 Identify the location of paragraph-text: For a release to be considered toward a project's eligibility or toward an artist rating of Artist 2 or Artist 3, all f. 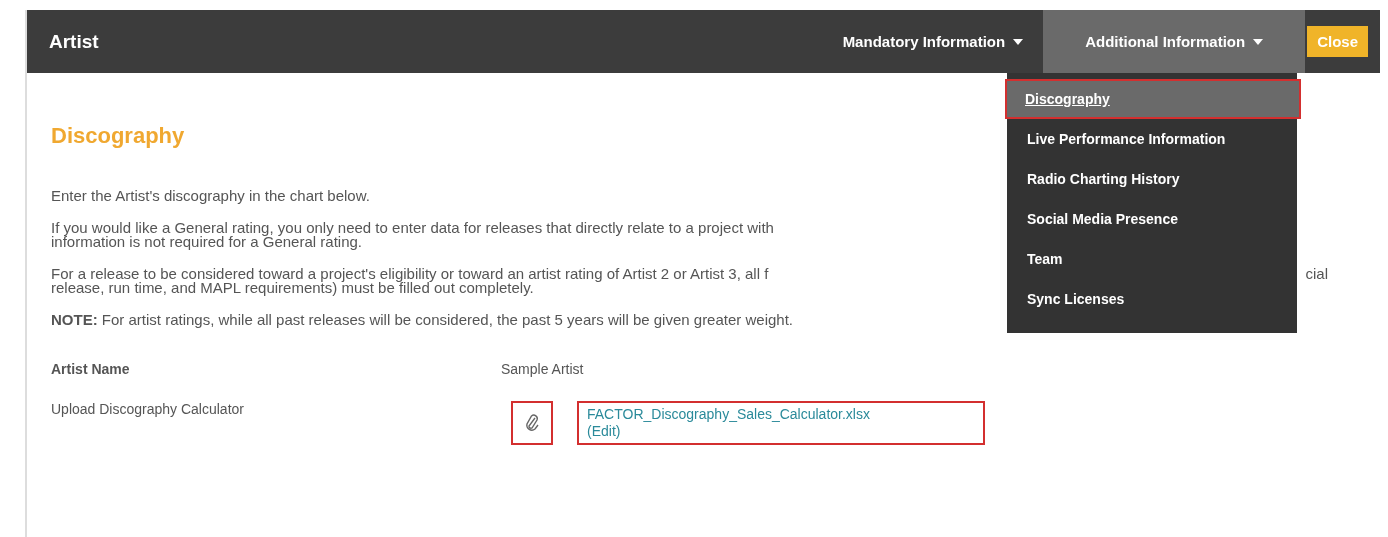
(410, 274).